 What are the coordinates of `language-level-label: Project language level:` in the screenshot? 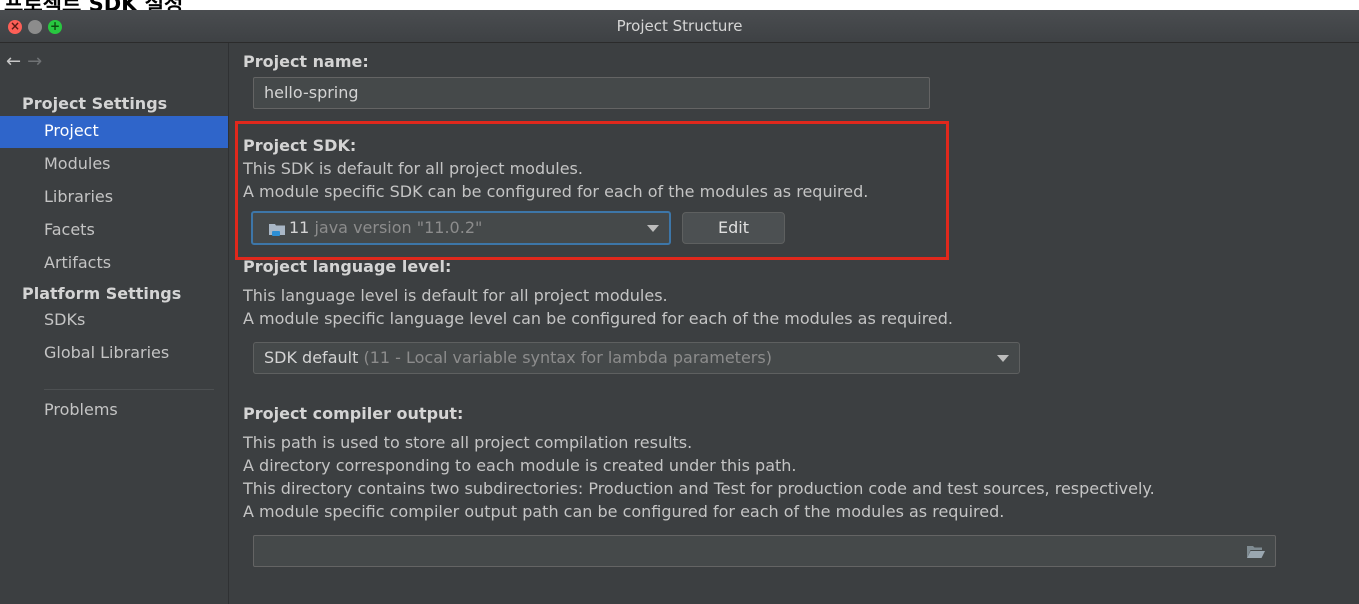 It's located at (347, 266).